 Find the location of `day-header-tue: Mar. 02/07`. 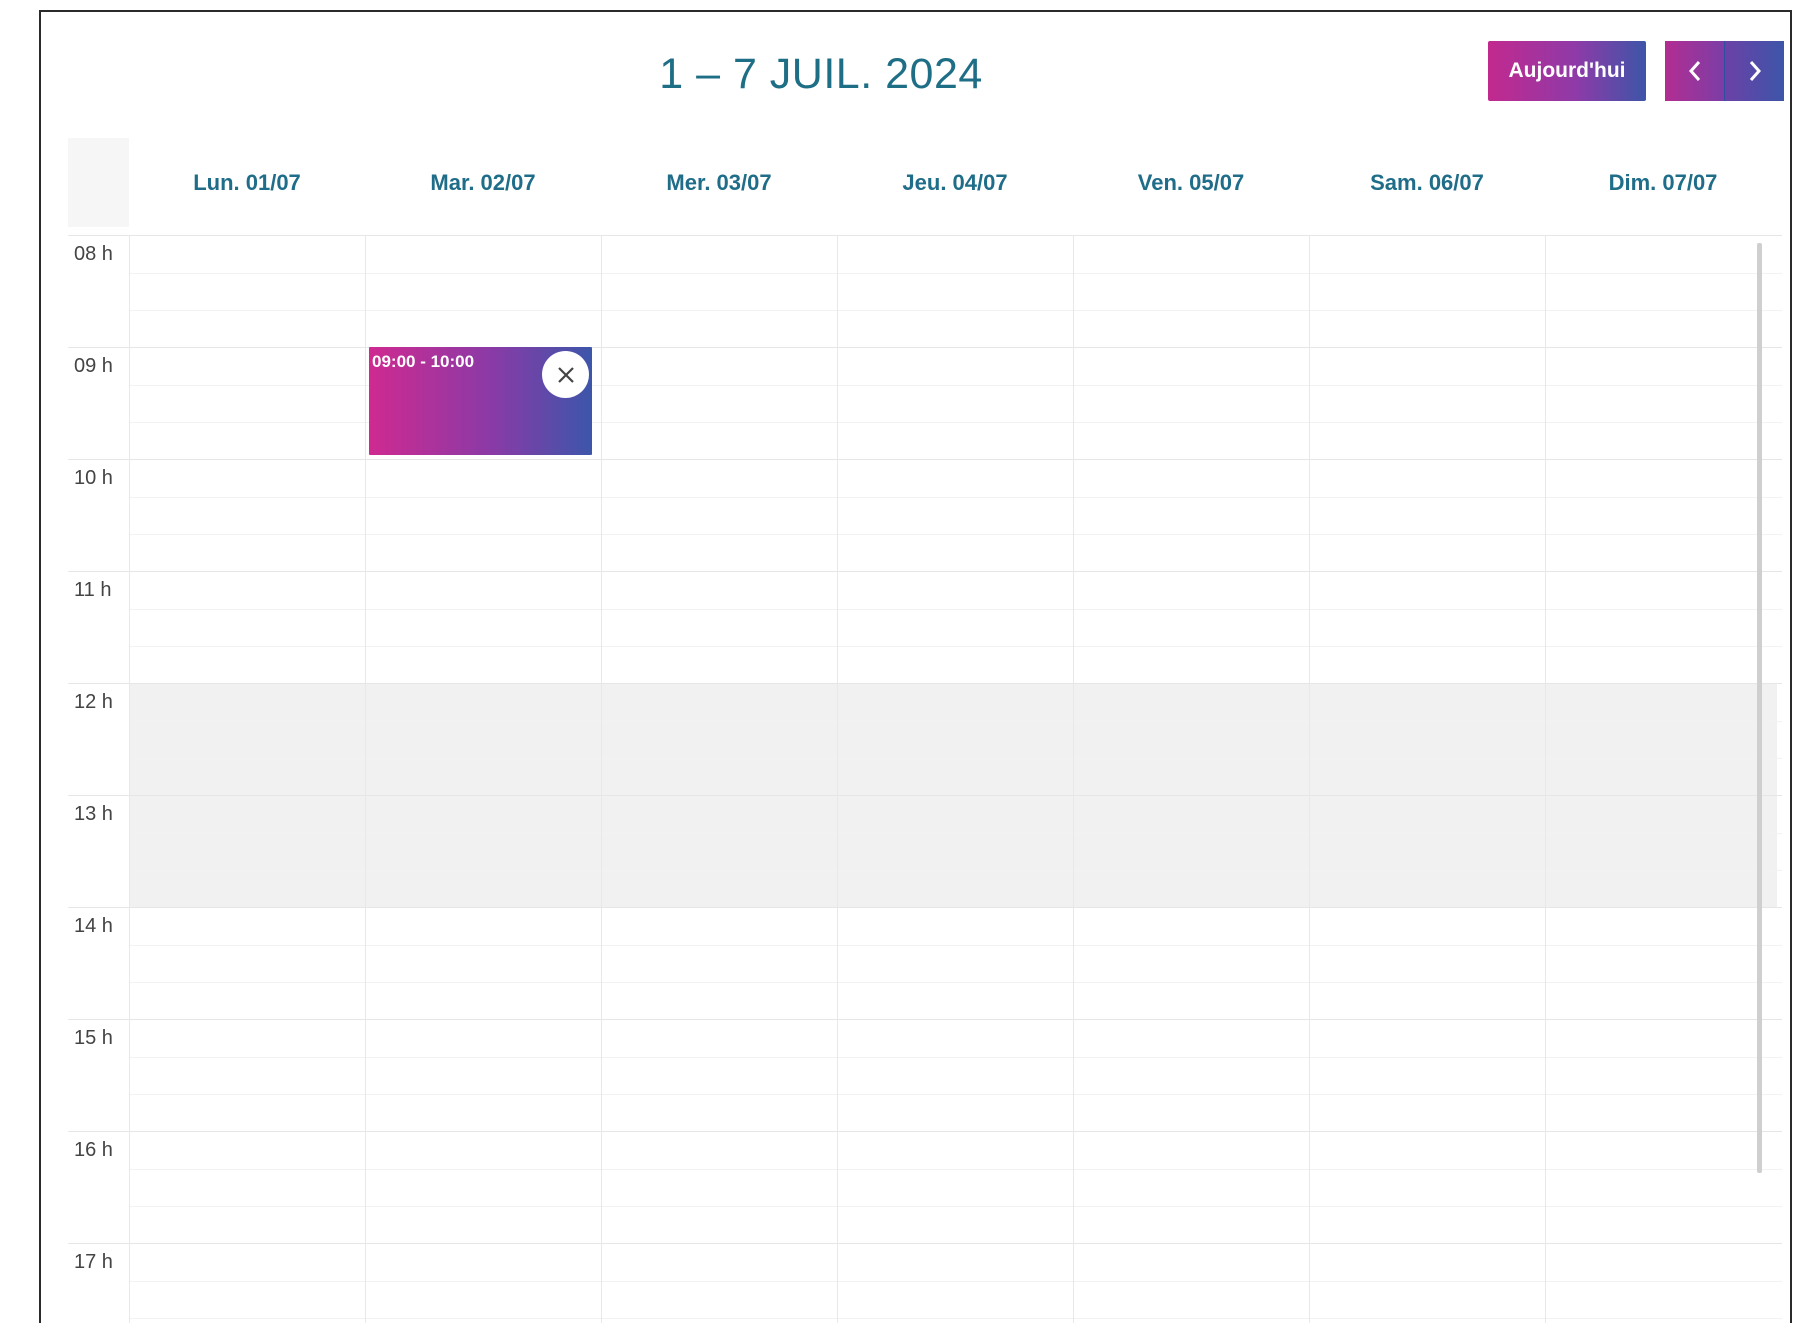

day-header-tue: Mar. 02/07 is located at coordinates (483, 182).